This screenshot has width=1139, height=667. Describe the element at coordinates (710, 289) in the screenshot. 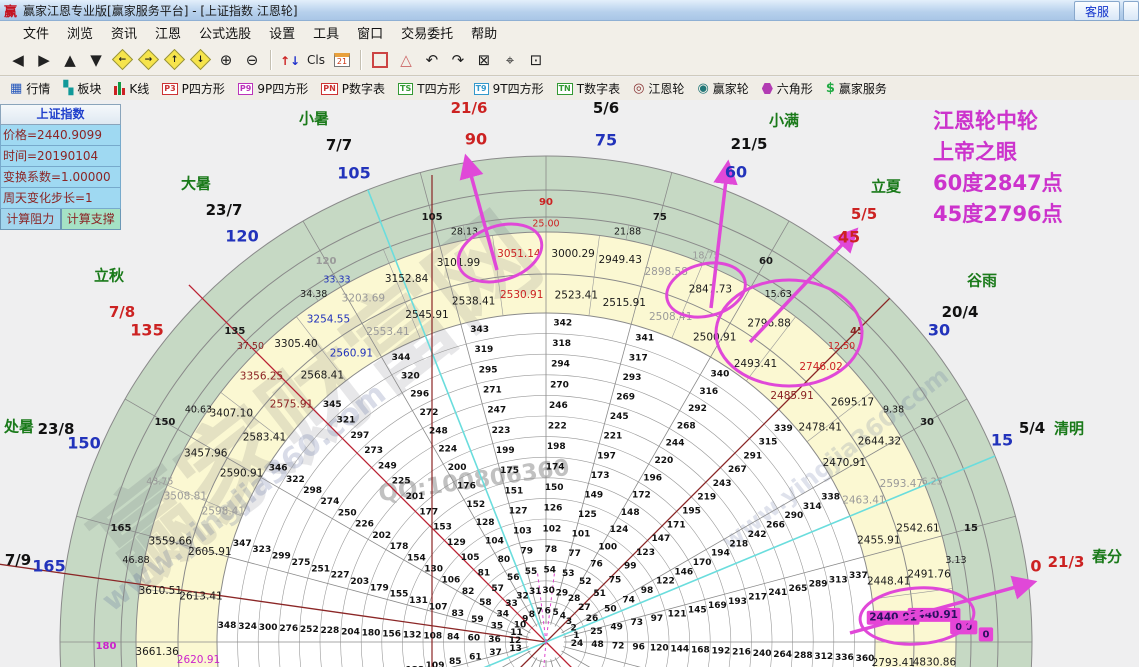

I see `wheel-value-label: 2847.73` at that location.